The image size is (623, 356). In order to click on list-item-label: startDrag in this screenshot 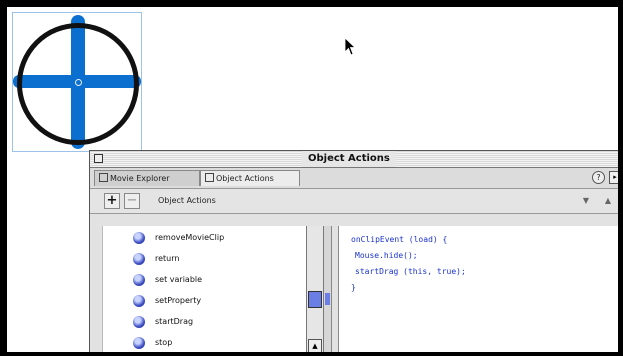, I will do `click(174, 321)`.